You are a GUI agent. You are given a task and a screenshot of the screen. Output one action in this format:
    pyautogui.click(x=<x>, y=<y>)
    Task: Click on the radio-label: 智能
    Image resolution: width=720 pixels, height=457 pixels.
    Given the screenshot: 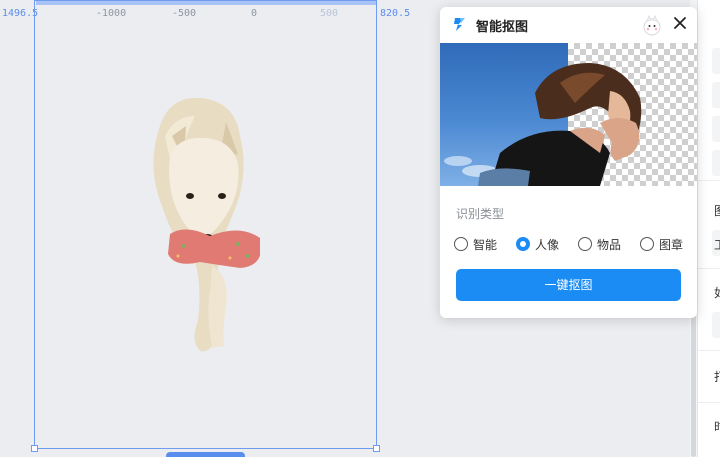 What is the action you would take?
    pyautogui.click(x=485, y=244)
    